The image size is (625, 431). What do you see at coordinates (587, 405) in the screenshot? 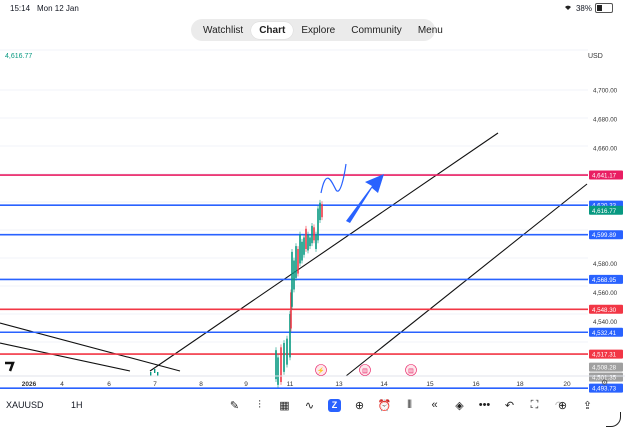
I see `share-icon: ⇪` at bounding box center [587, 405].